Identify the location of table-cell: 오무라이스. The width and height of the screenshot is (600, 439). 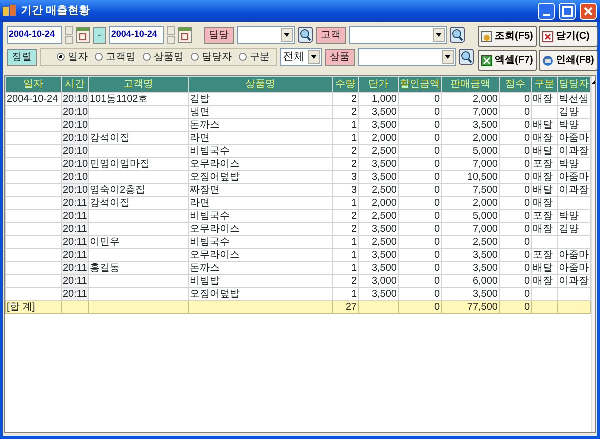
(260, 255).